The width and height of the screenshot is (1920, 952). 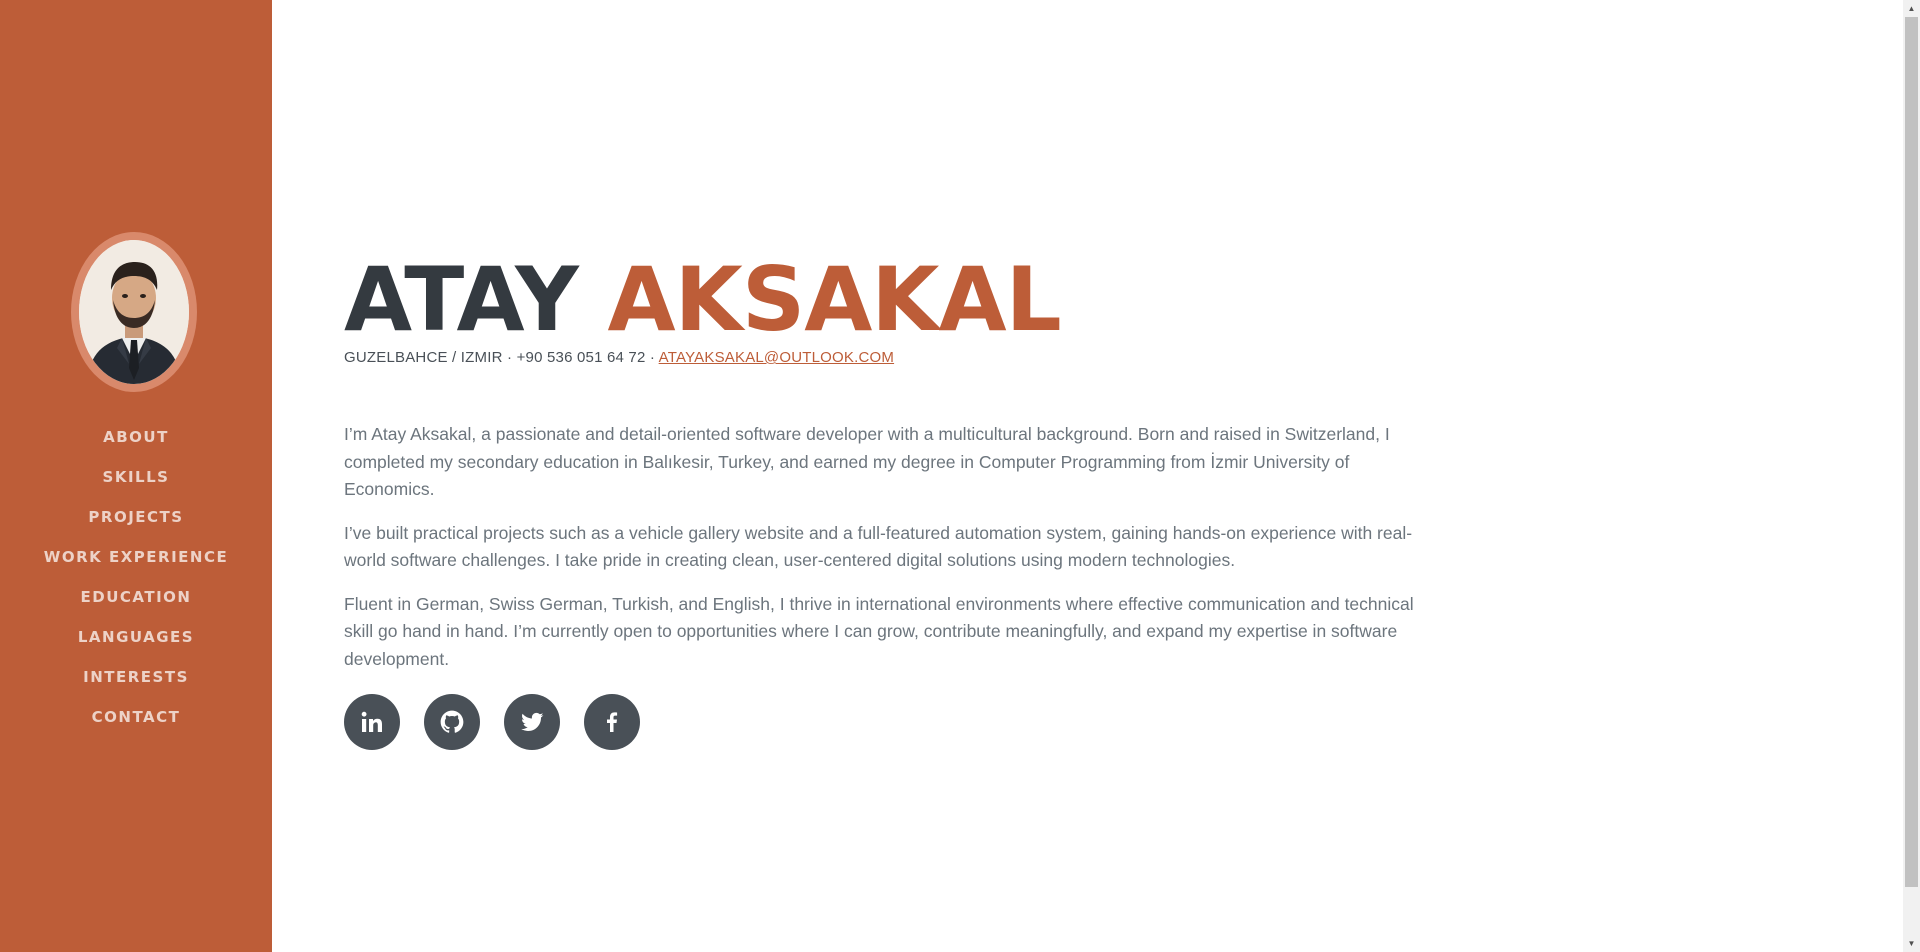 I want to click on phone-text: +90 536 051 64 72, so click(x=581, y=357).